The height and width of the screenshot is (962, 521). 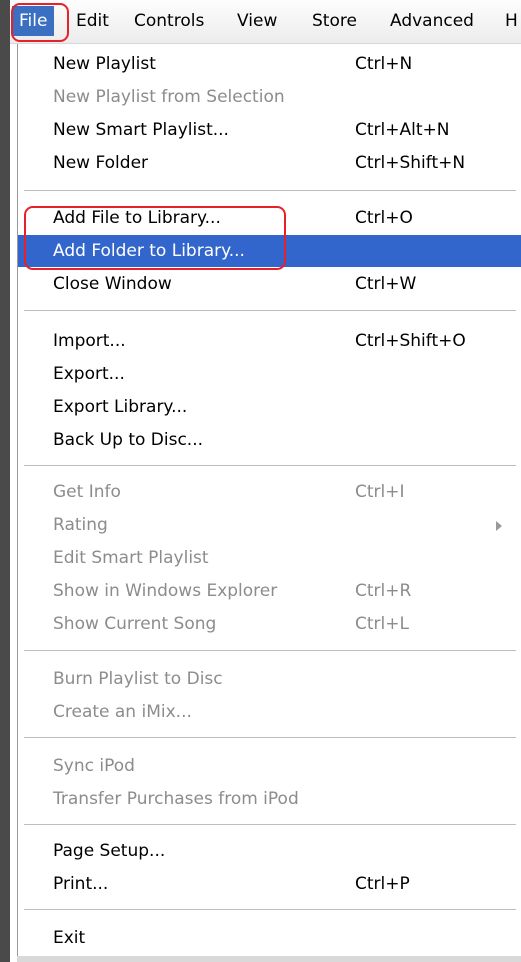 What do you see at coordinates (382, 624) in the screenshot?
I see `menu-item-shortcut: Ctrl+L` at bounding box center [382, 624].